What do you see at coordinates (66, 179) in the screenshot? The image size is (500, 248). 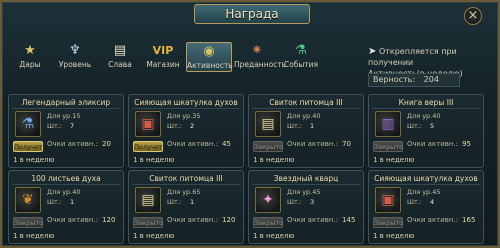 I see `card-title: 100 листьев духа` at bounding box center [66, 179].